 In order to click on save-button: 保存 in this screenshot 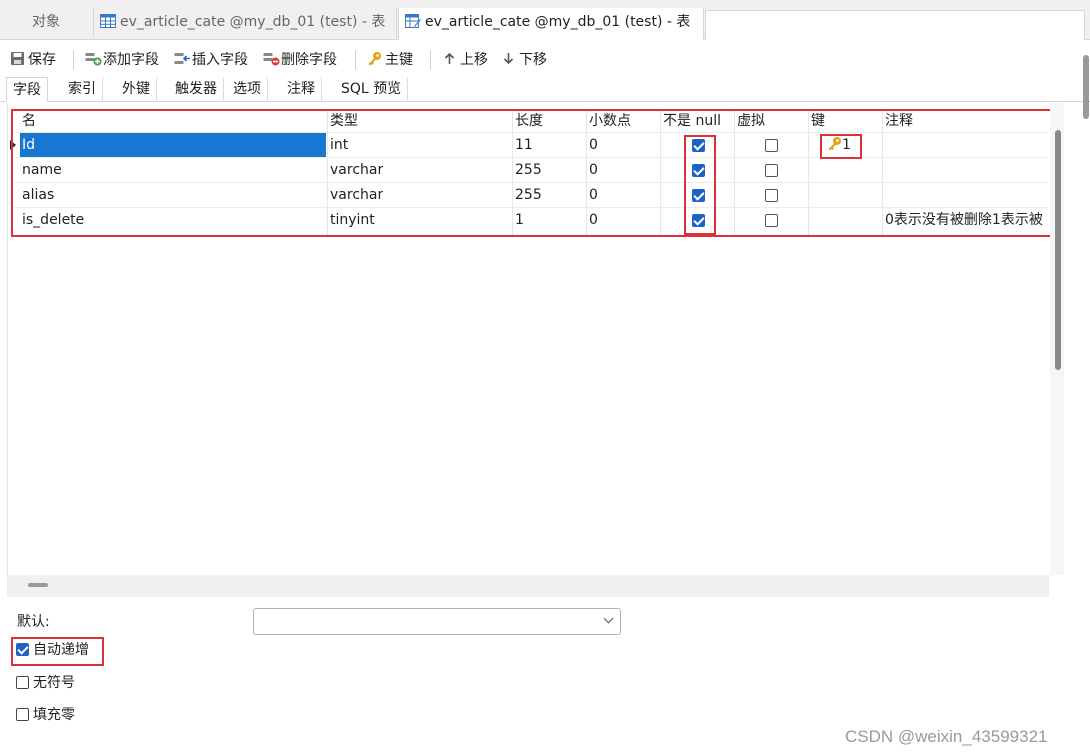, I will do `click(33, 60)`.